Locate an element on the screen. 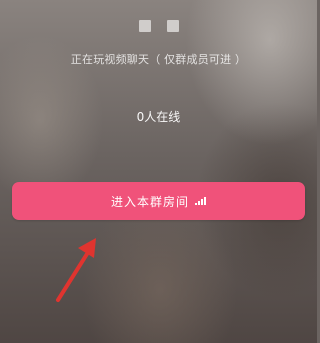 This screenshot has width=320, height=343. video-chat-status-text: 正在玩视频聊天（ 仅群成员可进 ） is located at coordinates (158, 59).